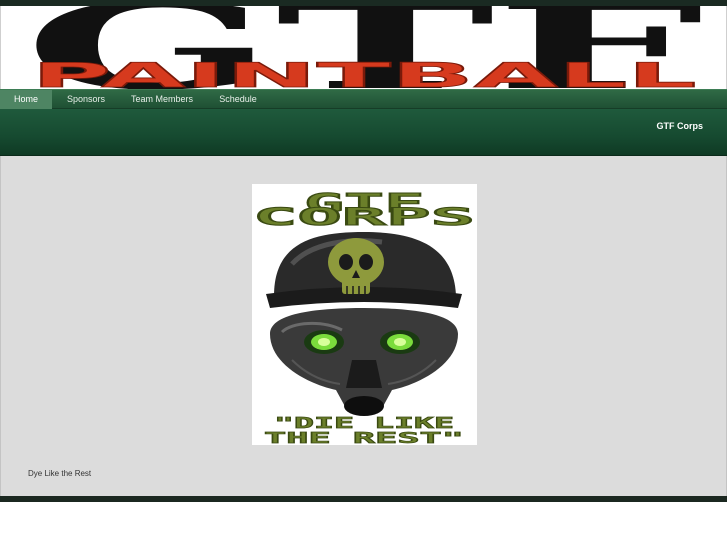 This screenshot has width=727, height=545. What do you see at coordinates (363, 132) in the screenshot?
I see `header-band: GTF Corps` at bounding box center [363, 132].